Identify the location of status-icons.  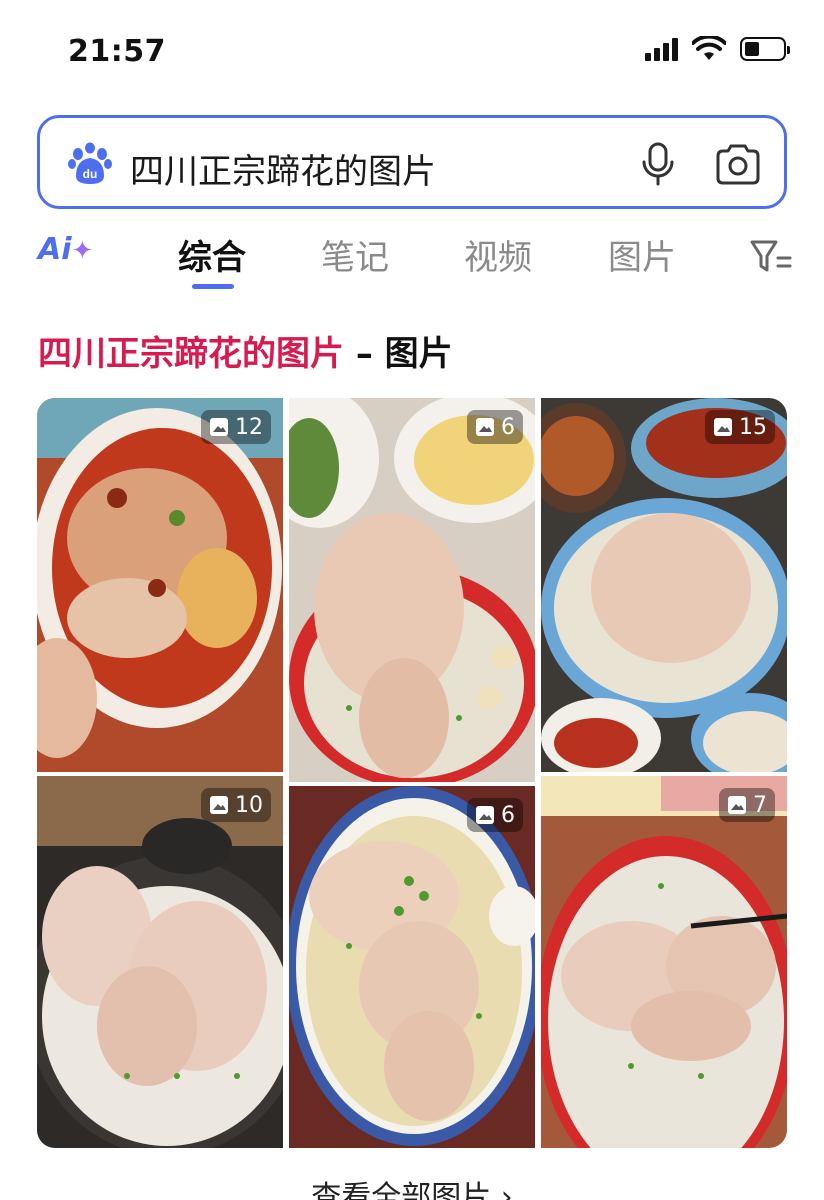
(717, 49).